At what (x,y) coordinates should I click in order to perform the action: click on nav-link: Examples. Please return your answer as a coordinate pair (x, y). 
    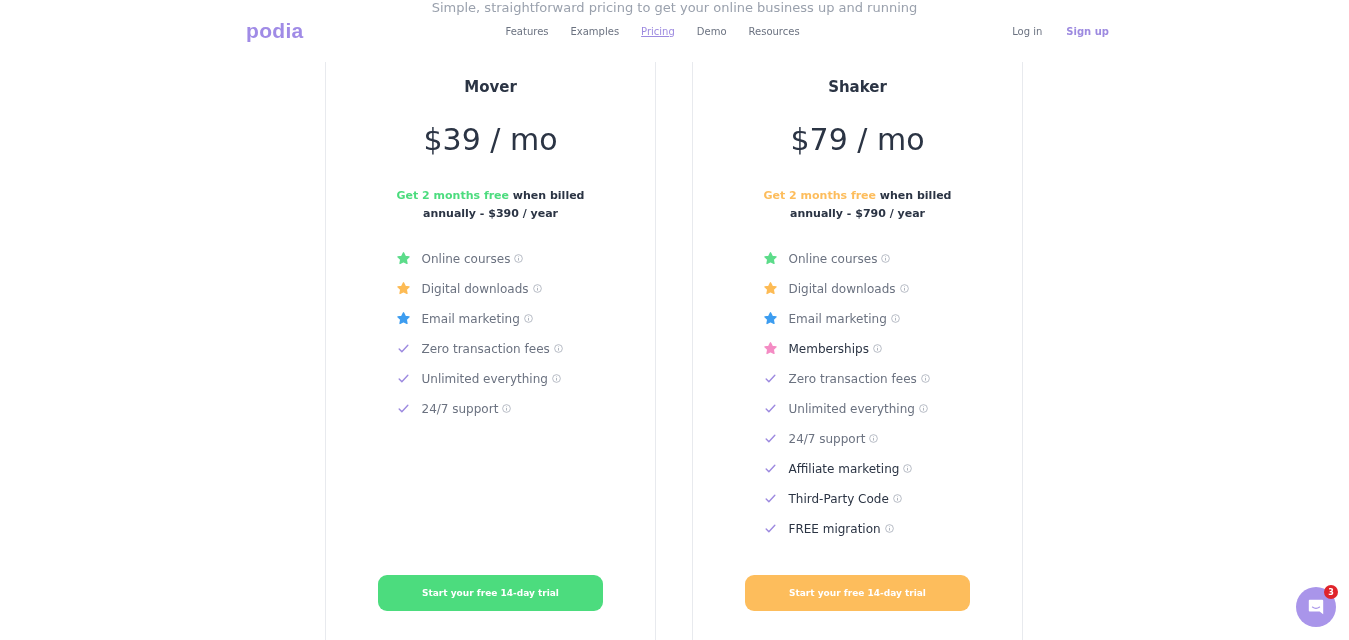
    Looking at the image, I should click on (595, 31).